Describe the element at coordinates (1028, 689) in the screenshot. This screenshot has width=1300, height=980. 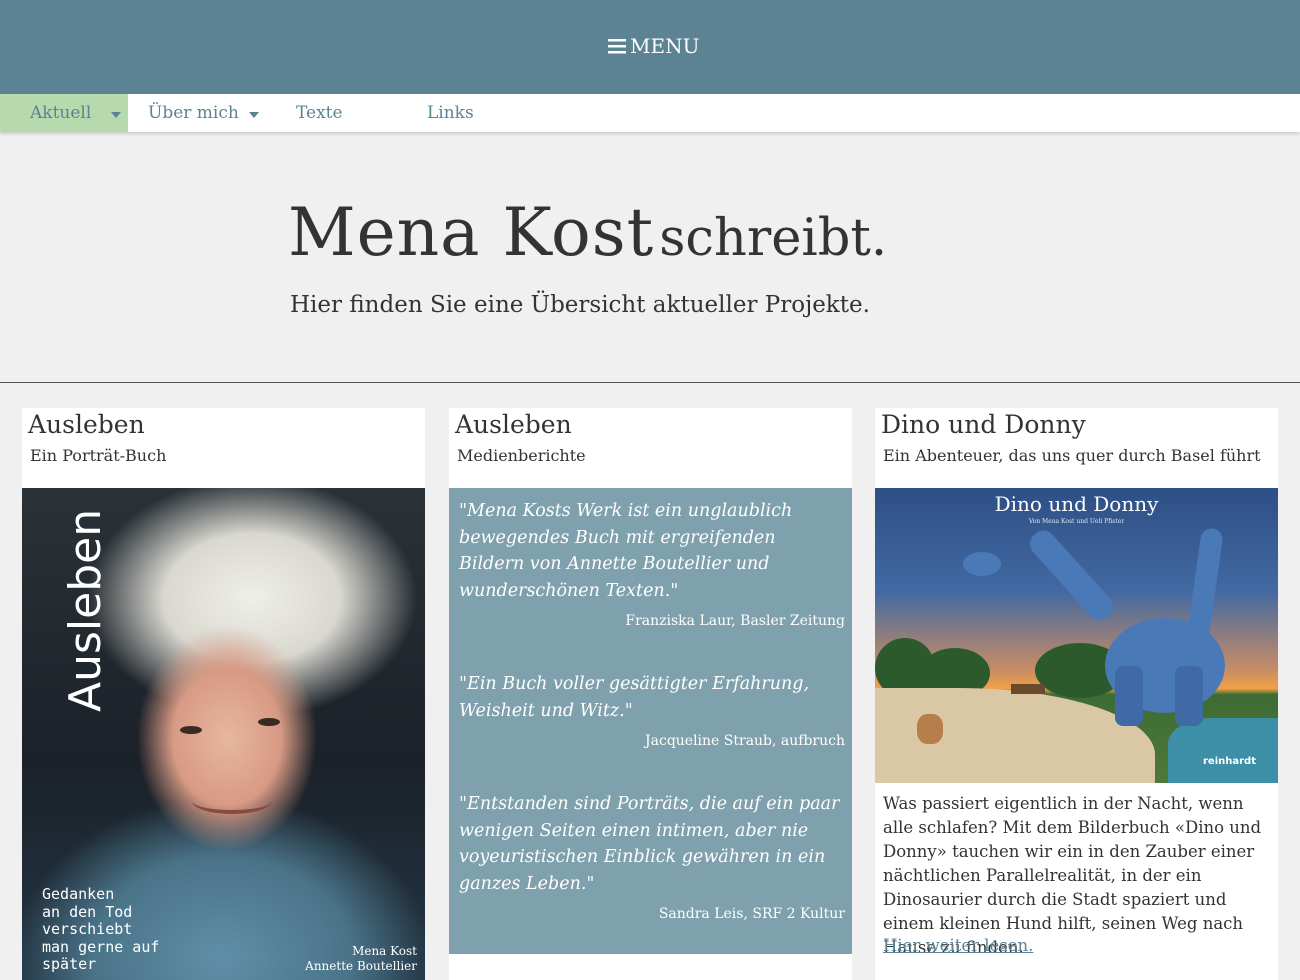
I see `park-bench` at that location.